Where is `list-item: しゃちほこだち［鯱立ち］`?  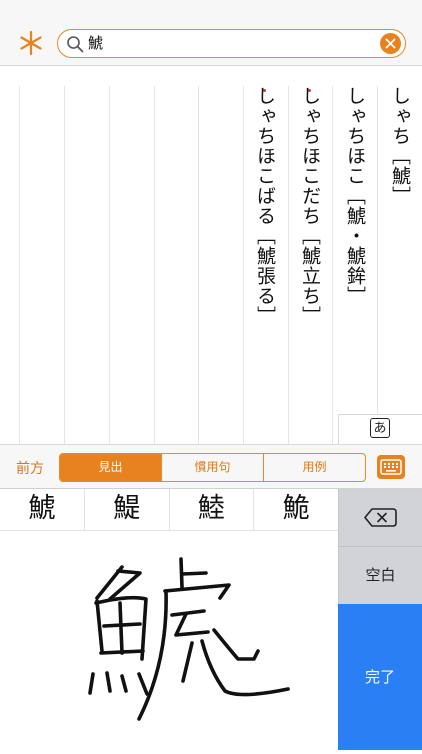
list-item: しゃちほこだち［鯱立ち］ is located at coordinates (310, 206).